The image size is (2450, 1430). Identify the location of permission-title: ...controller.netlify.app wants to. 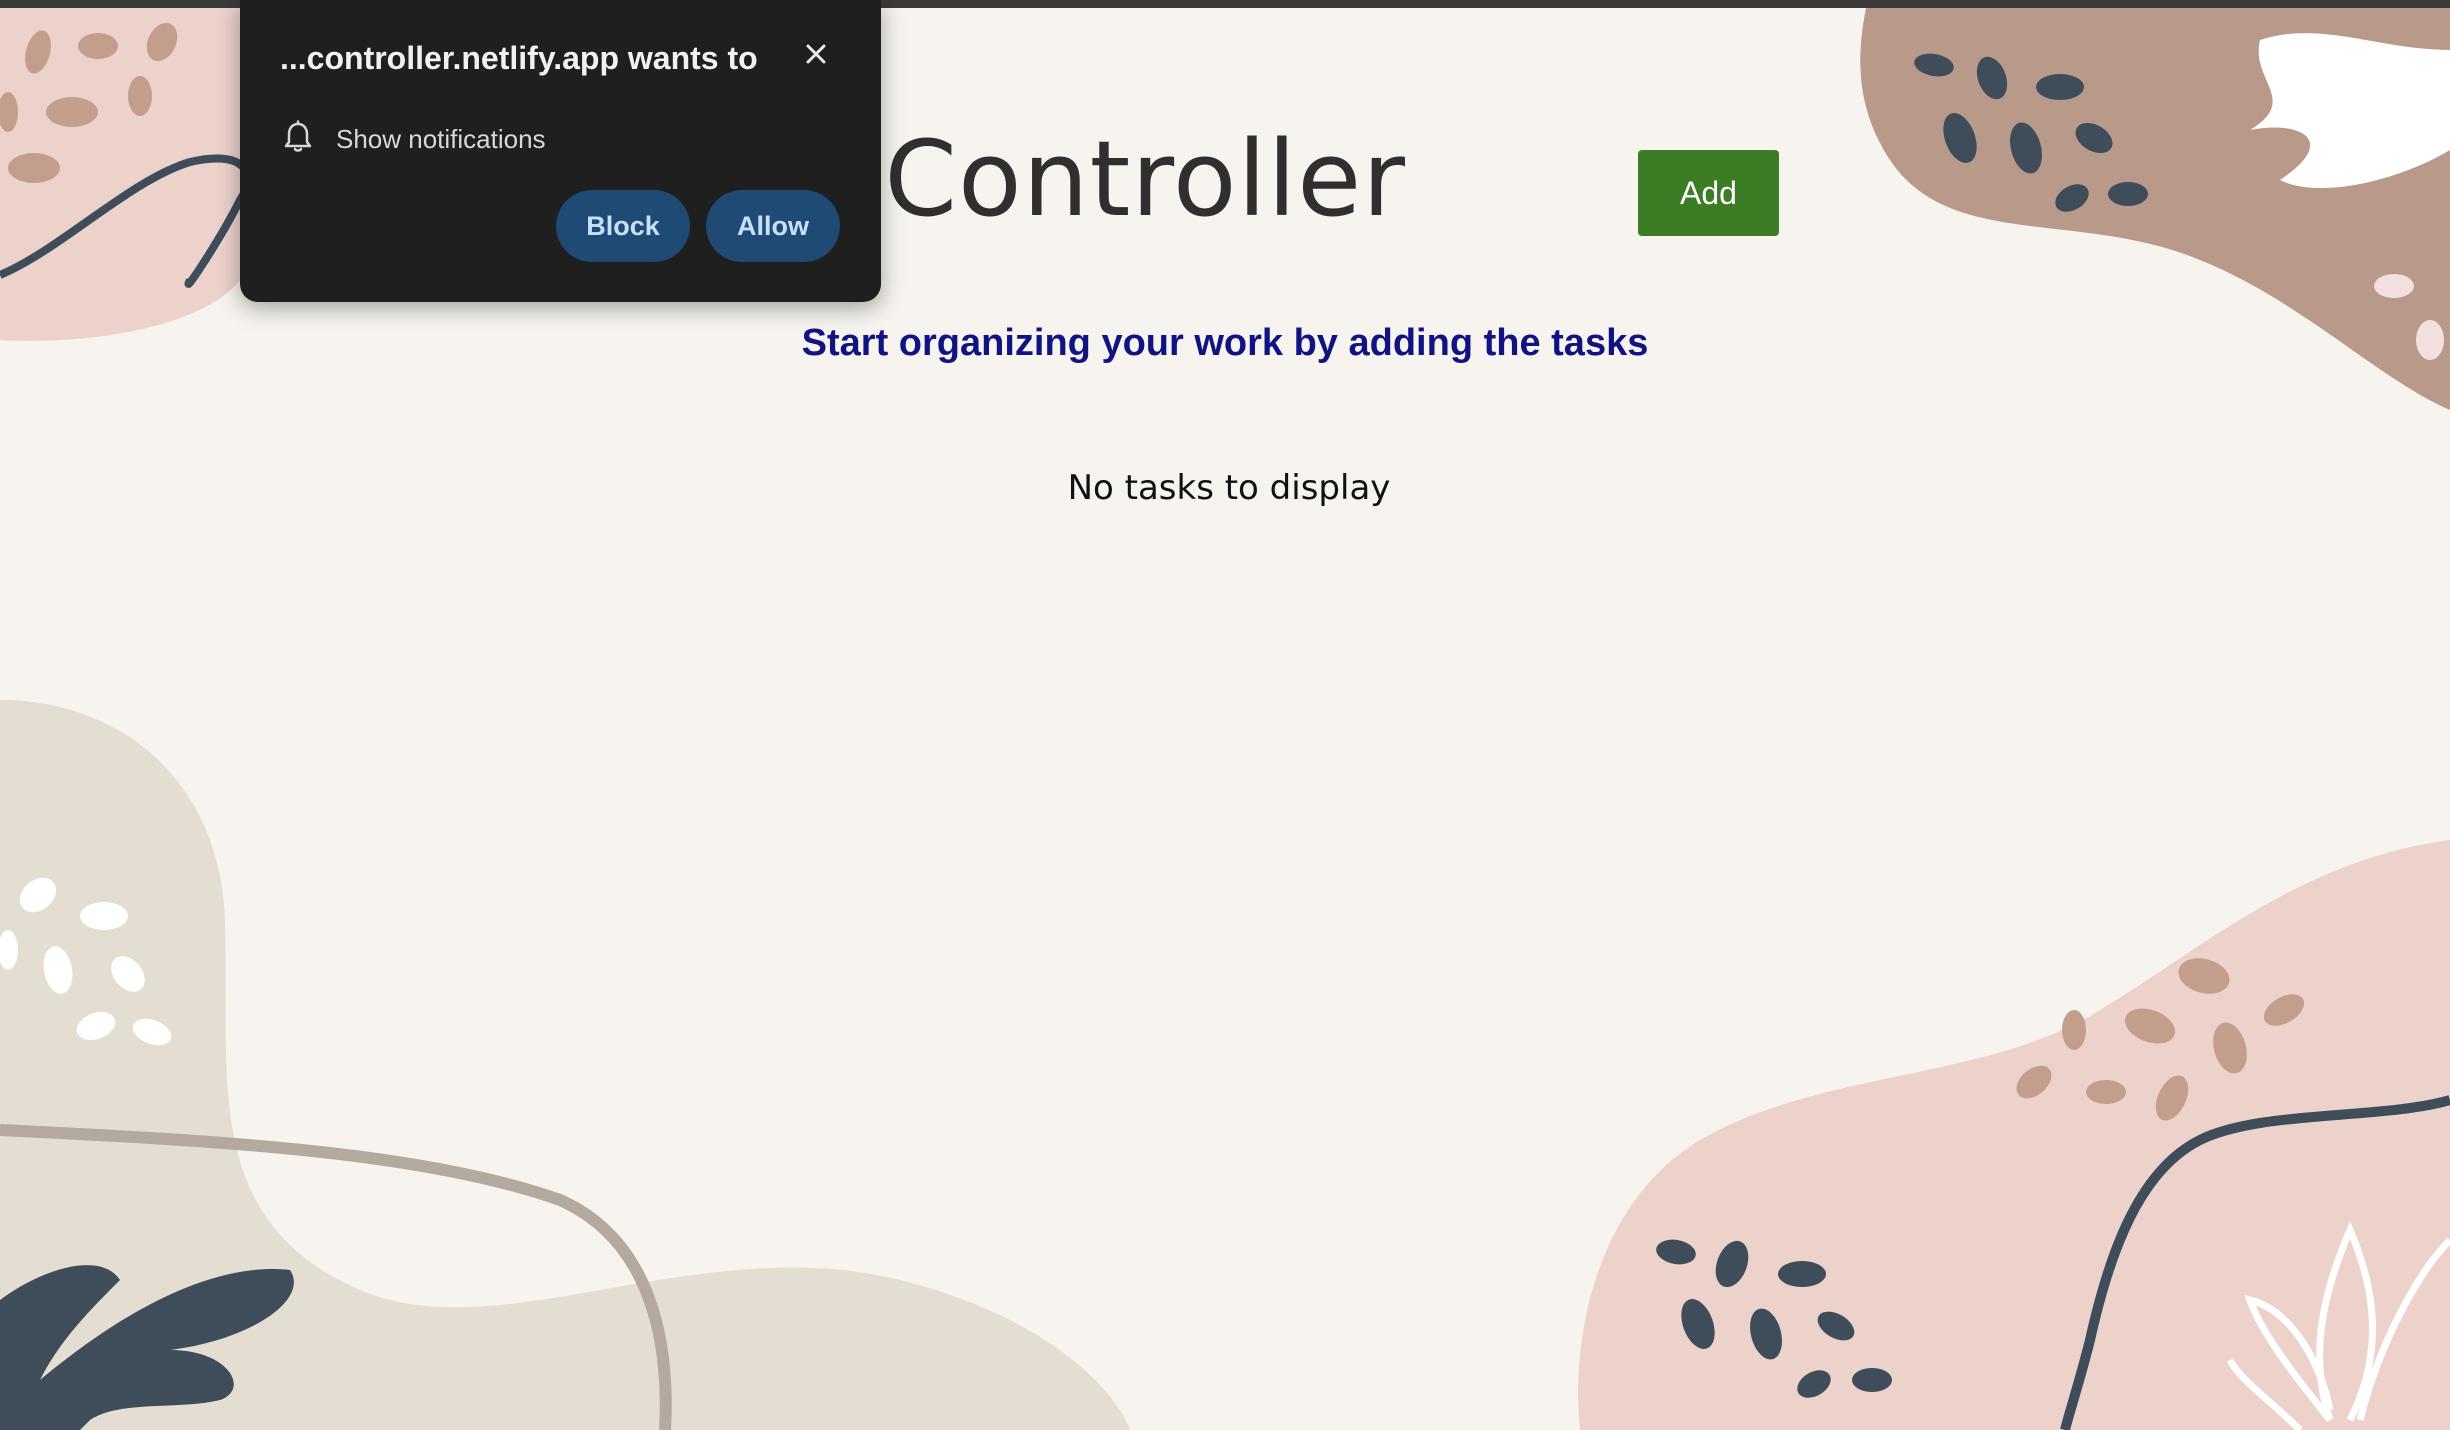
(519, 58).